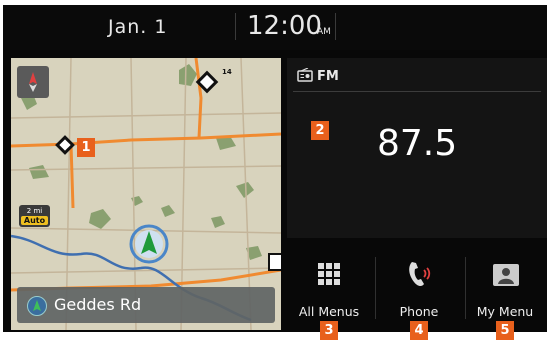 This screenshot has height=340, width=550. What do you see at coordinates (329, 330) in the screenshot?
I see `callout-3: 3` at bounding box center [329, 330].